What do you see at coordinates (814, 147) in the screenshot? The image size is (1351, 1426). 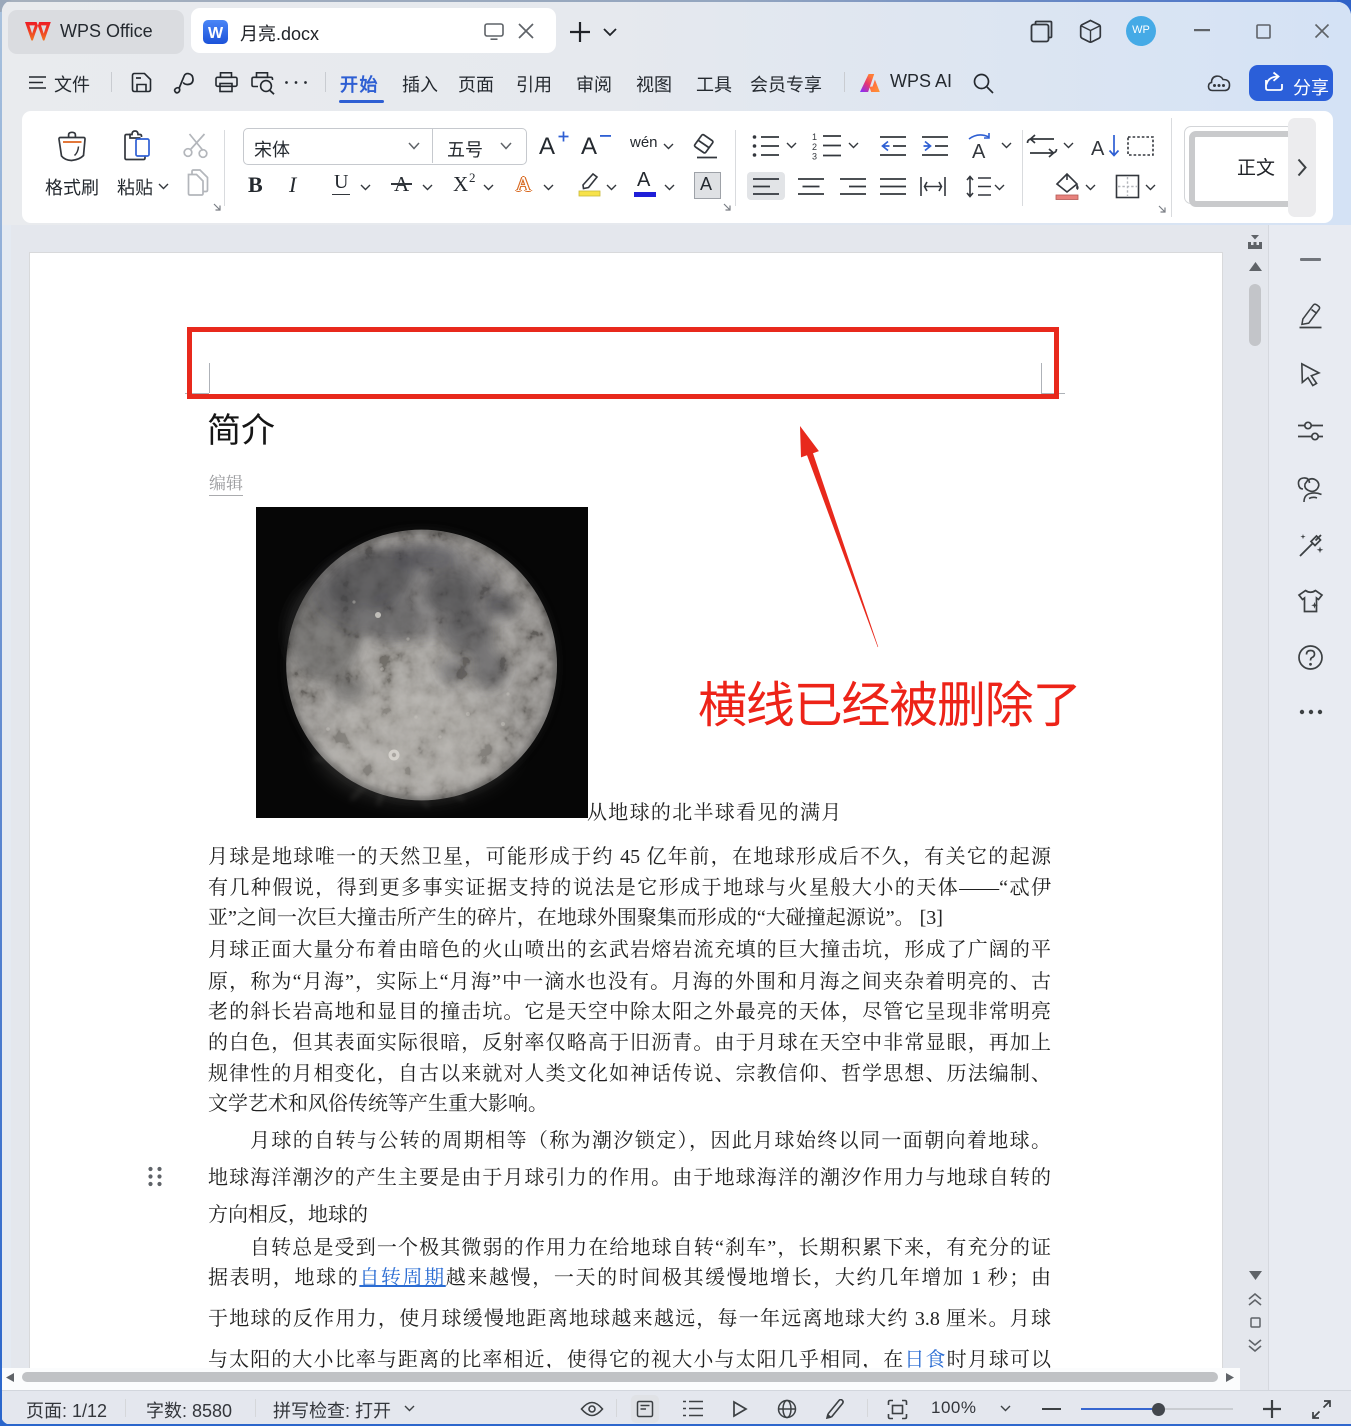 I see `svg-text: 2` at bounding box center [814, 147].